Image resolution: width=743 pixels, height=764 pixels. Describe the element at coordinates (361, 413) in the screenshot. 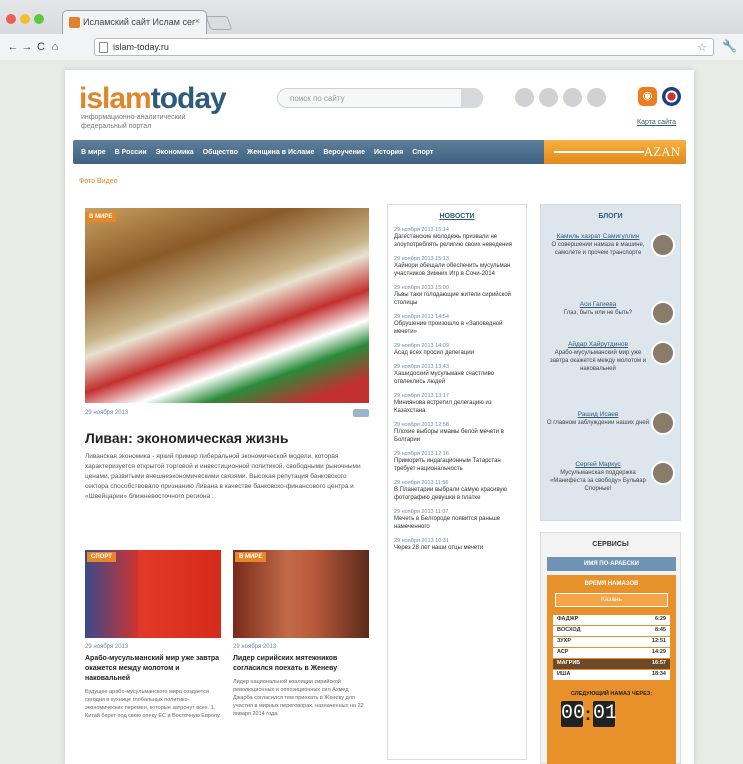

I see `comments-icon` at that location.